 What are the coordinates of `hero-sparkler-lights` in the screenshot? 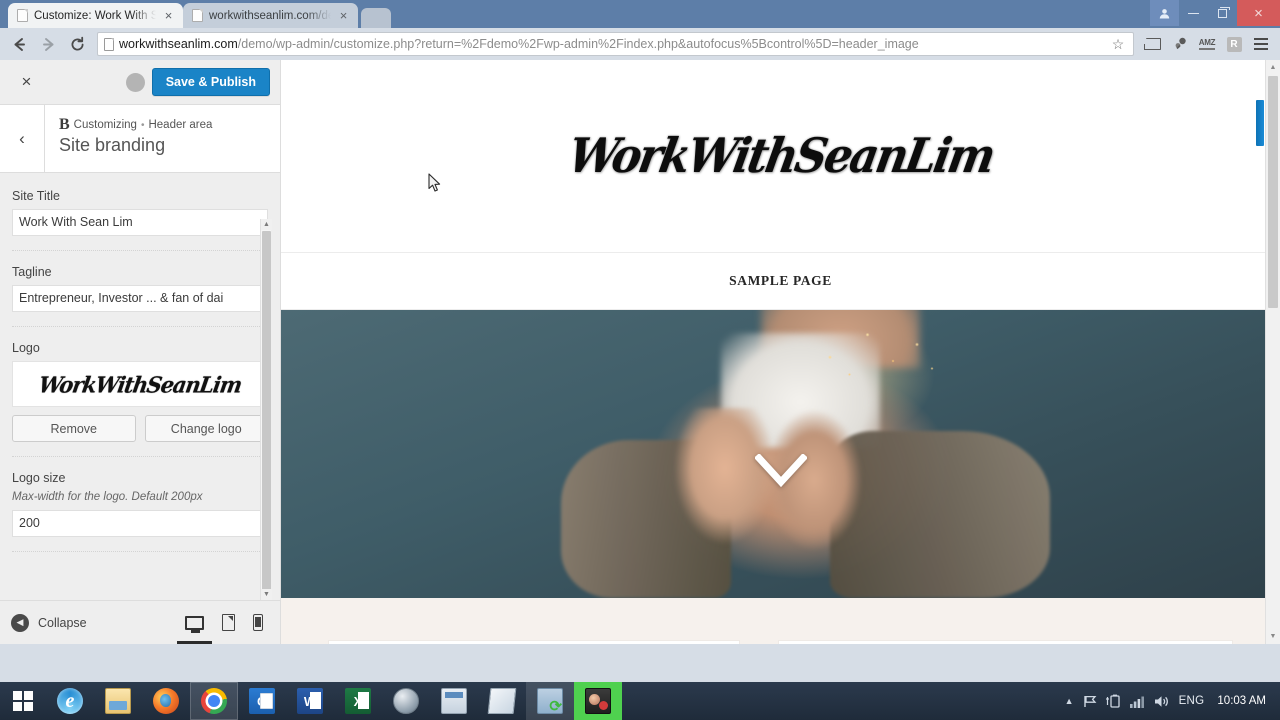 It's located at (875, 353).